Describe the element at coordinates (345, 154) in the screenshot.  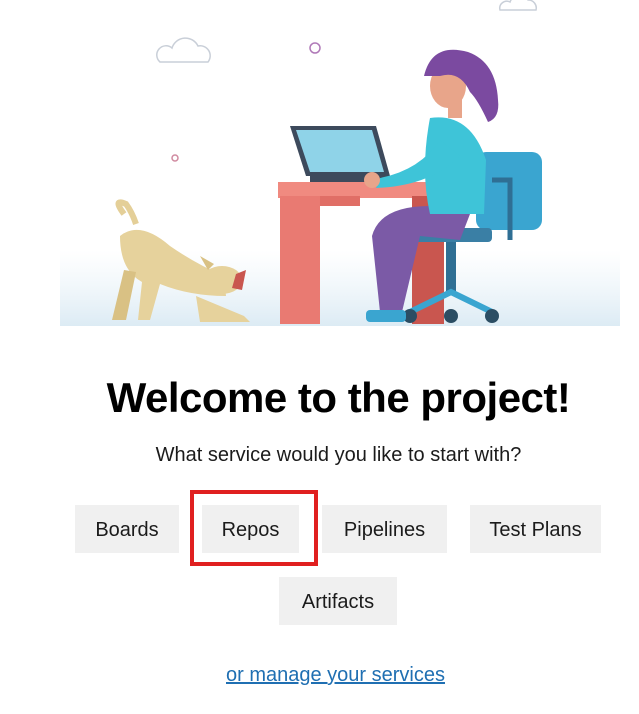
I see `laptop-icon` at that location.